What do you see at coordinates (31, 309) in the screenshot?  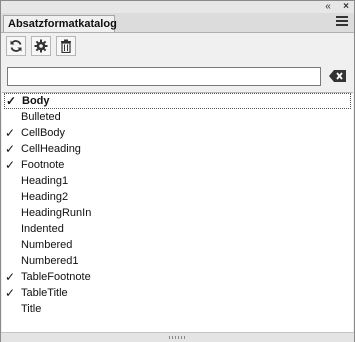 I see `list-item-label: Title` at bounding box center [31, 309].